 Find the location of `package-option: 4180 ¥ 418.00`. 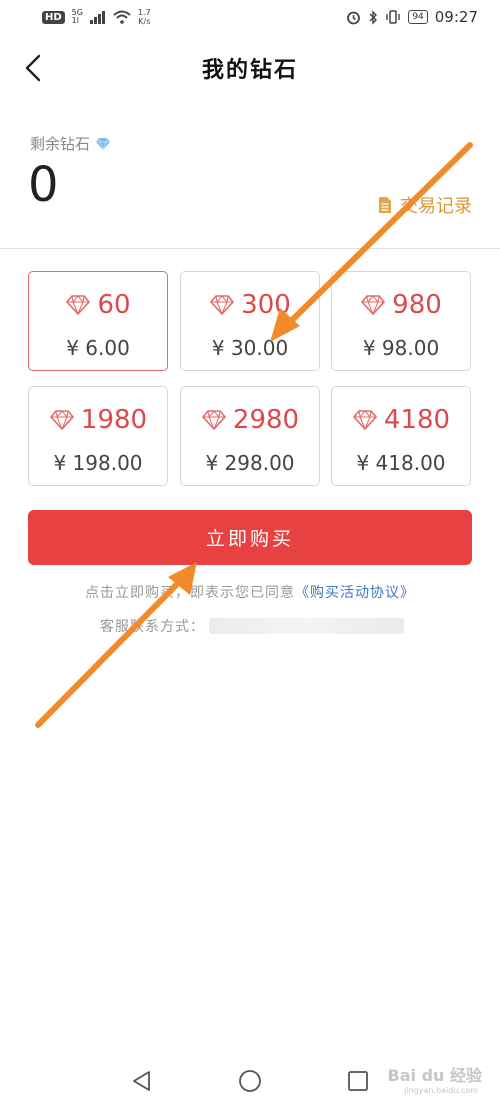

package-option: 4180 ¥ 418.00 is located at coordinates (401, 436).